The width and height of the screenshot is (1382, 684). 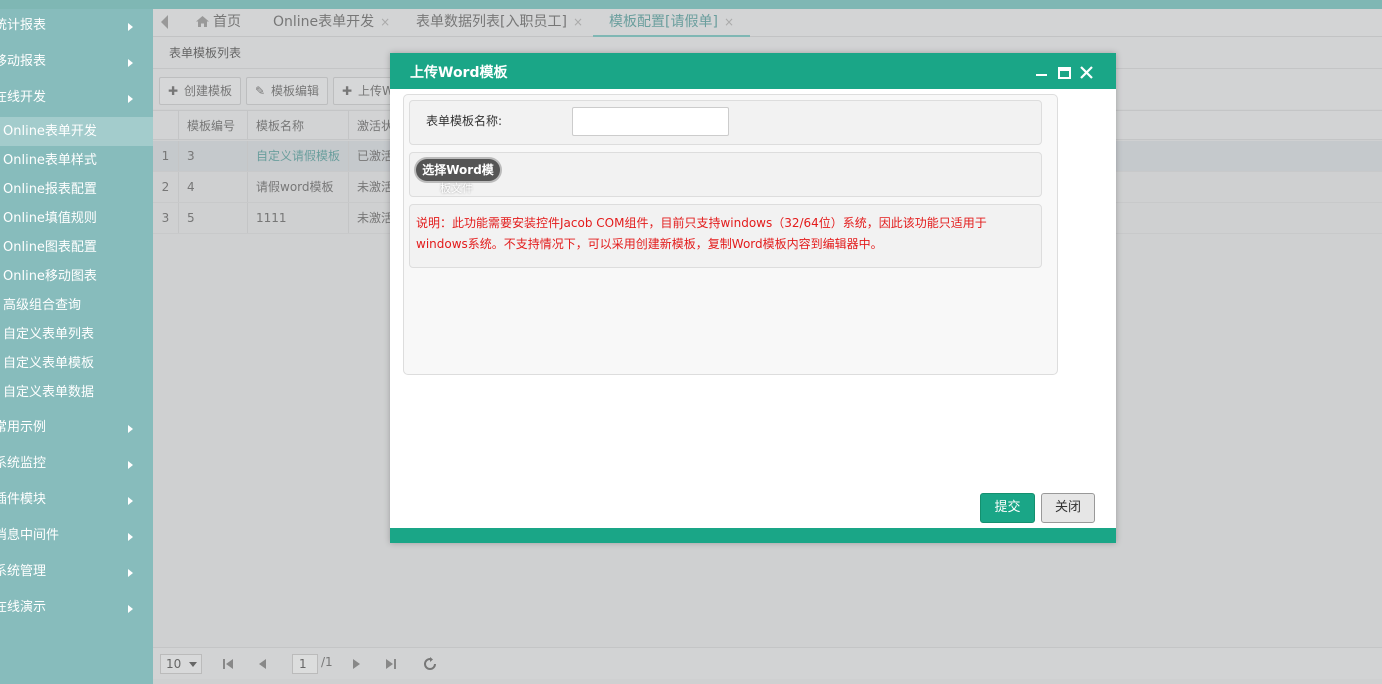 I want to click on tab-home: 首页, so click(x=218, y=23).